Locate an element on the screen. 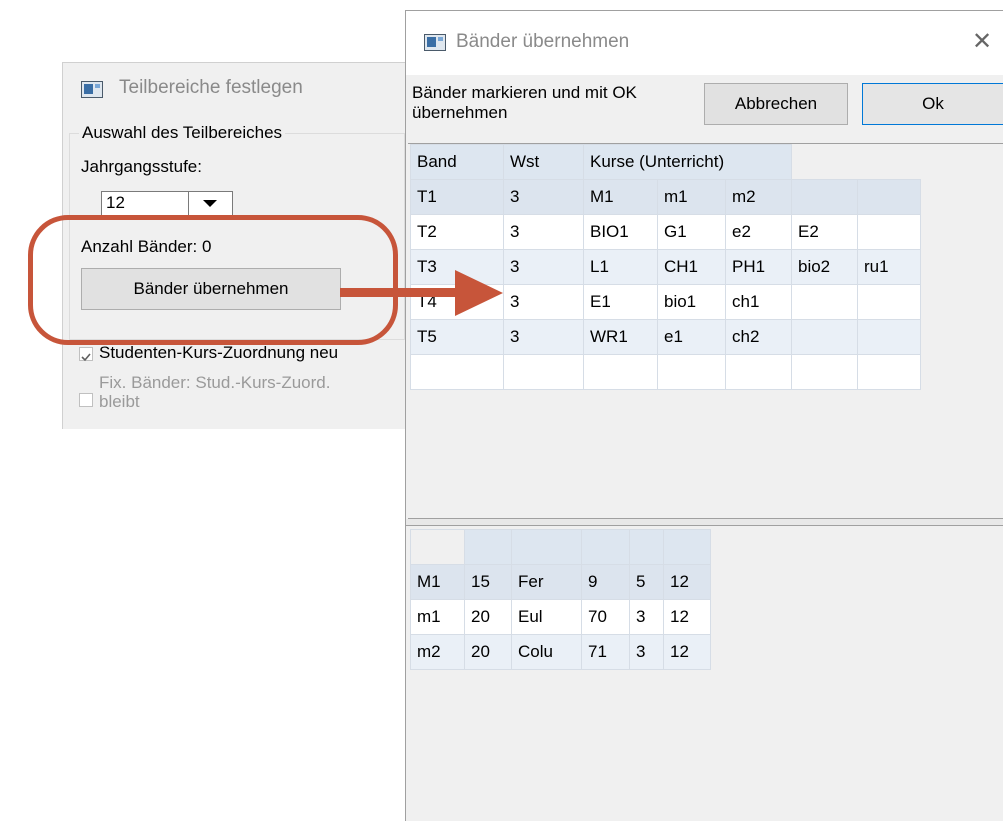 The image size is (1003, 821). table-row-empty is located at coordinates (665, 372).